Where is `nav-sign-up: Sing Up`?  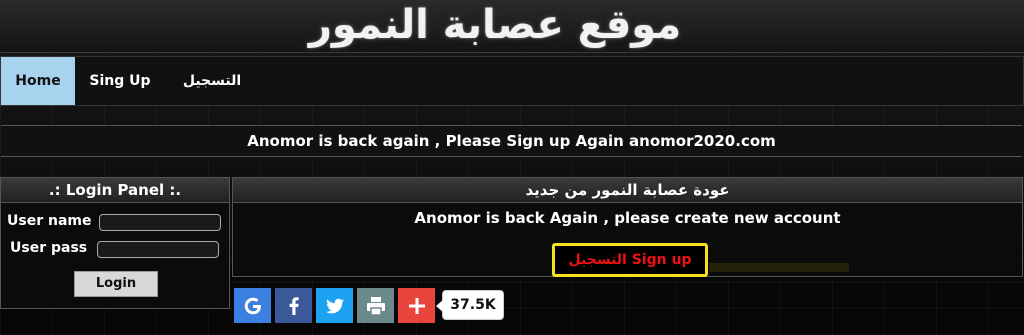
nav-sign-up: Sing Up is located at coordinates (120, 81).